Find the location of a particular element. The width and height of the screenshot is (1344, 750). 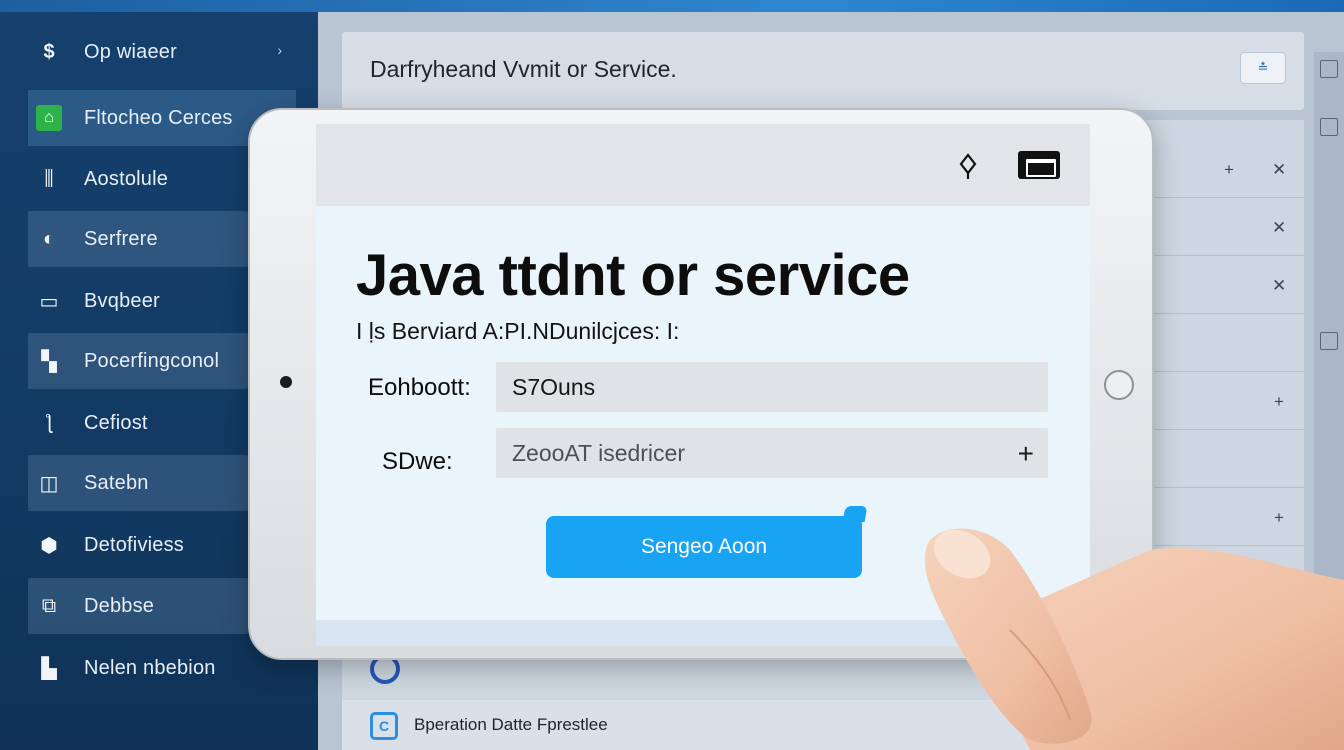

top-accent-bar is located at coordinates (672, 6).